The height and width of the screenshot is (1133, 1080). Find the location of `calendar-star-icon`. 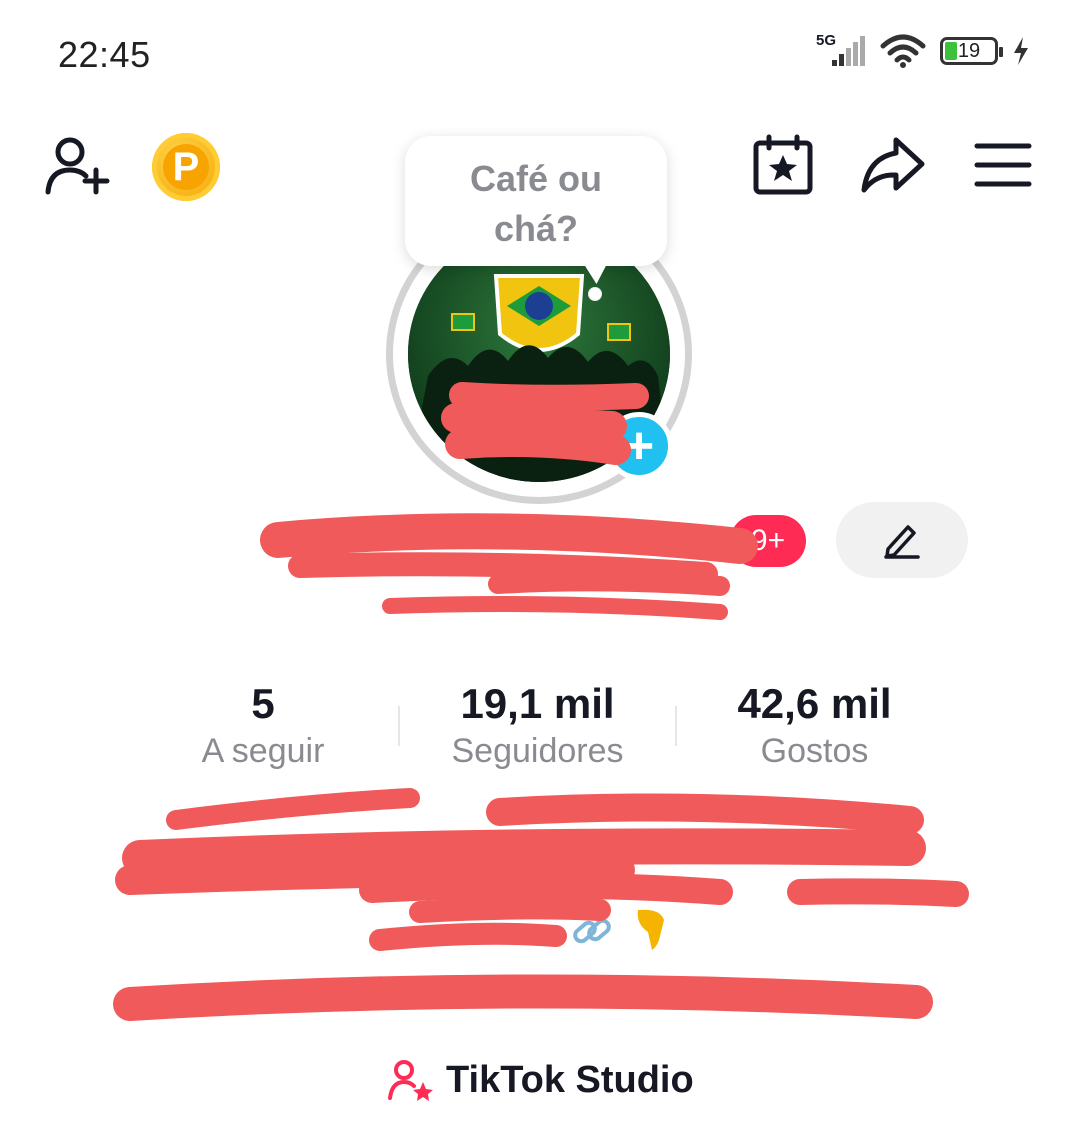

calendar-star-icon is located at coordinates (783, 164).